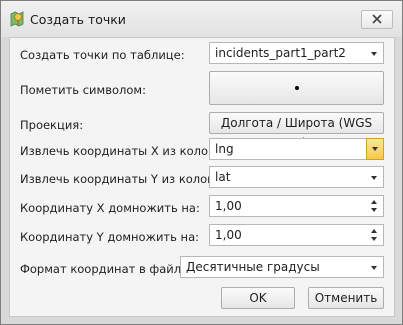  What do you see at coordinates (280, 53) in the screenshot?
I see `source-table-value: incidents_part1_part2` at bounding box center [280, 53].